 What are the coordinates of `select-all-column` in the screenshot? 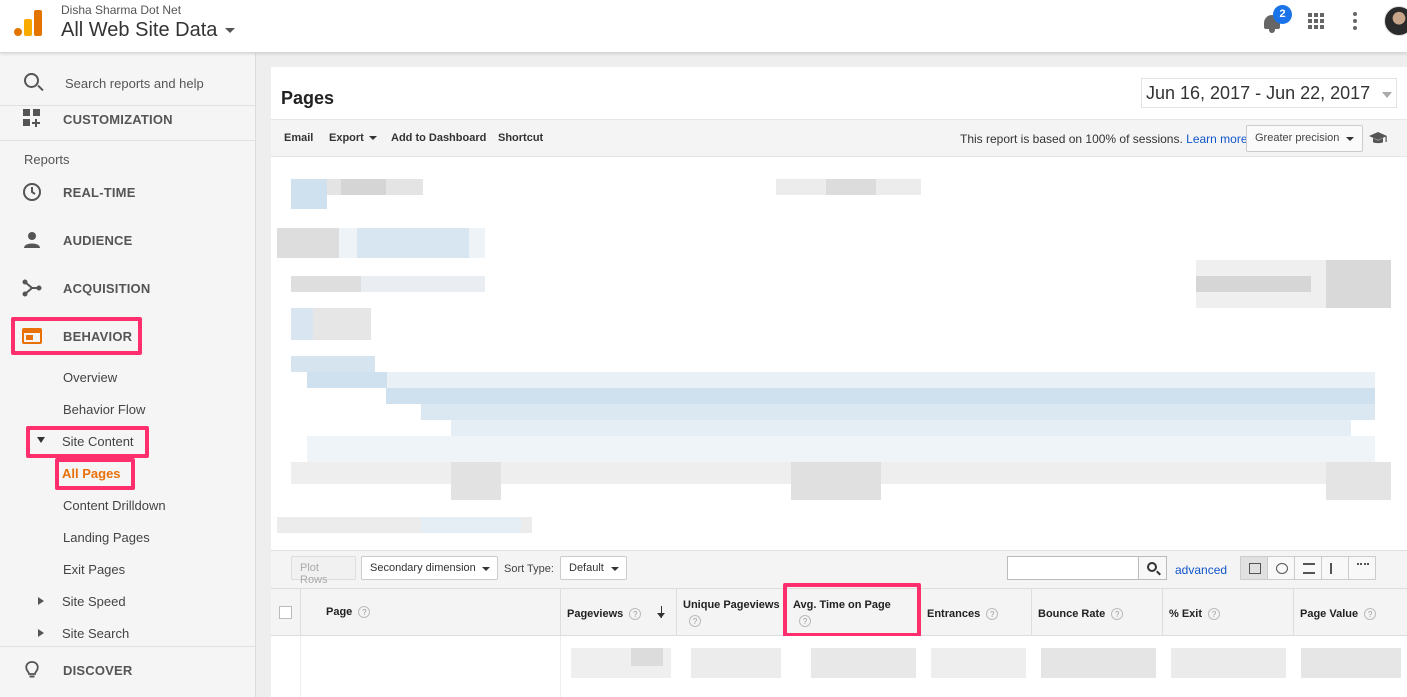 It's located at (286, 612).